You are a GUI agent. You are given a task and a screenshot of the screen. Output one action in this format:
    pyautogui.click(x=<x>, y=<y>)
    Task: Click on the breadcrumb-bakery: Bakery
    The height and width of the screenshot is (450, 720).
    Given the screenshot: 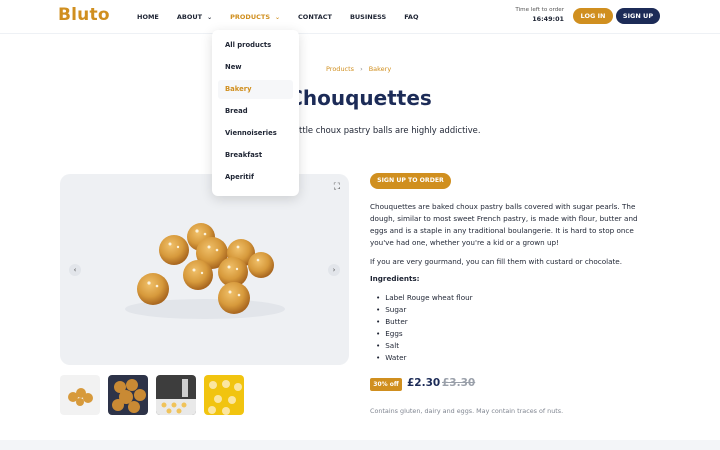 What is the action you would take?
    pyautogui.click(x=380, y=69)
    